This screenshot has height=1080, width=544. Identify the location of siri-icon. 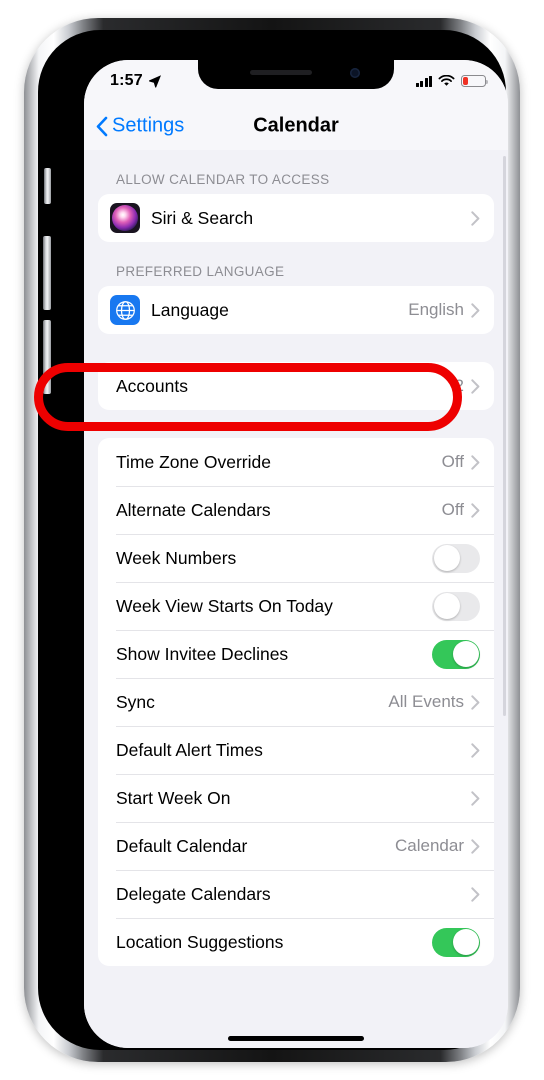
(125, 218).